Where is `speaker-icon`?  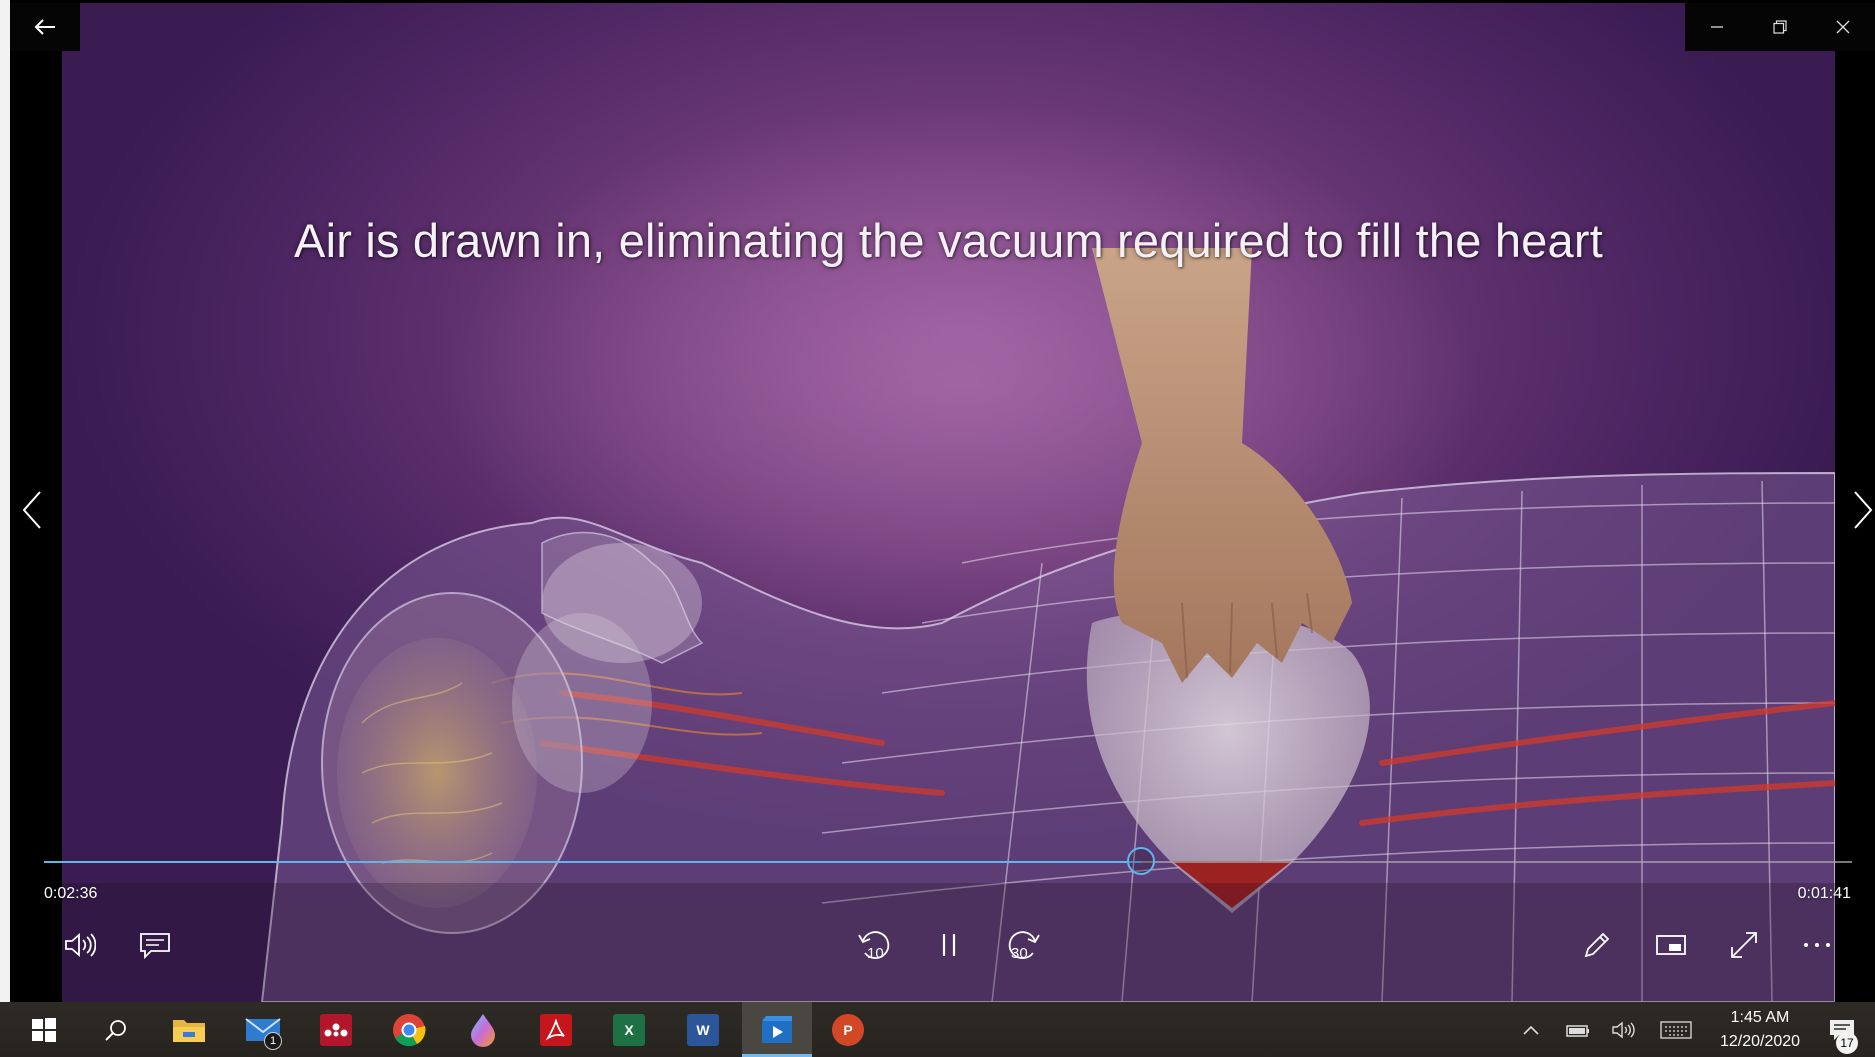 speaker-icon is located at coordinates (1623, 1029).